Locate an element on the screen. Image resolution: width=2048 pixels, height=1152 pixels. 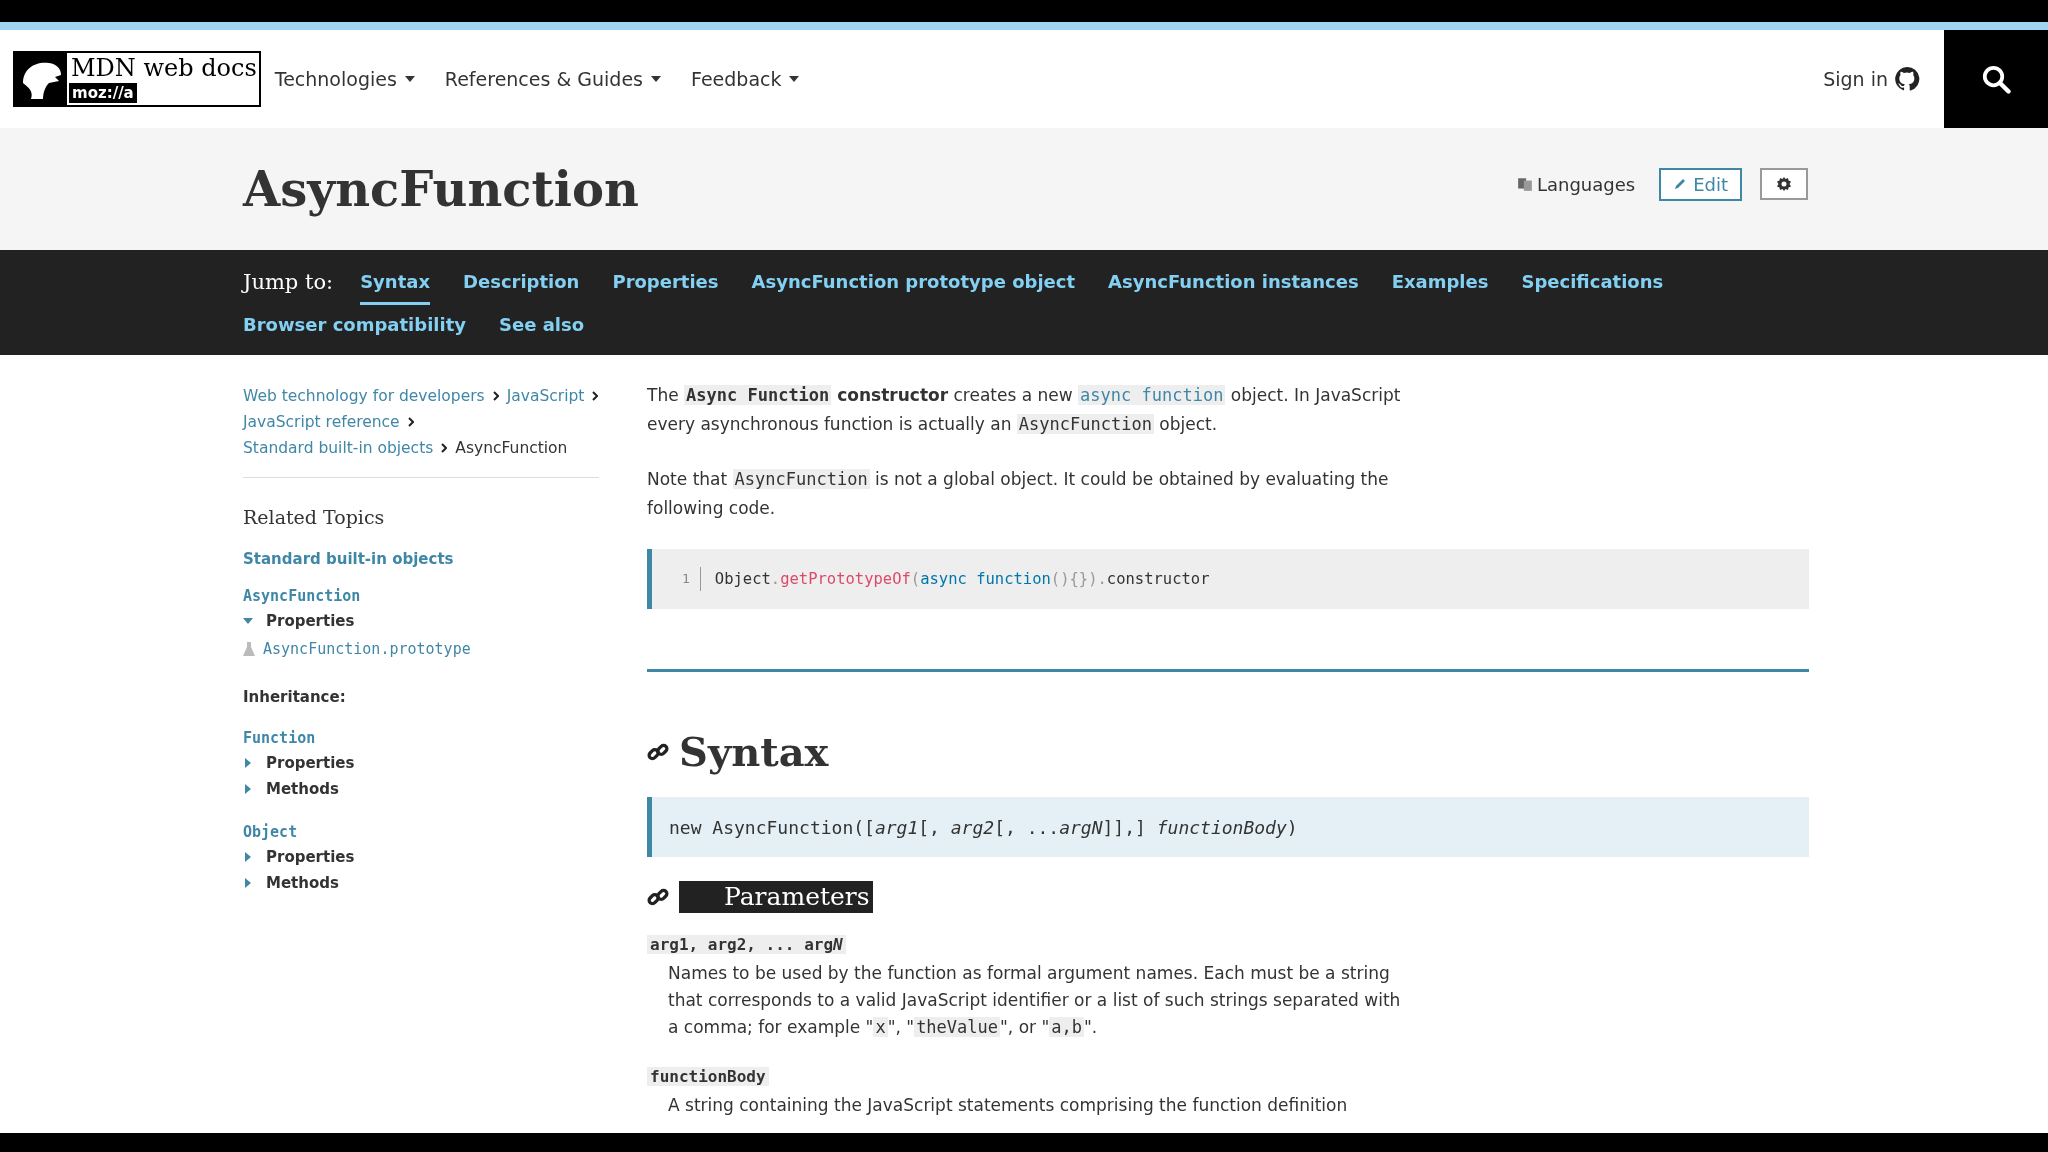
section-heading: Syntax is located at coordinates (754, 751).